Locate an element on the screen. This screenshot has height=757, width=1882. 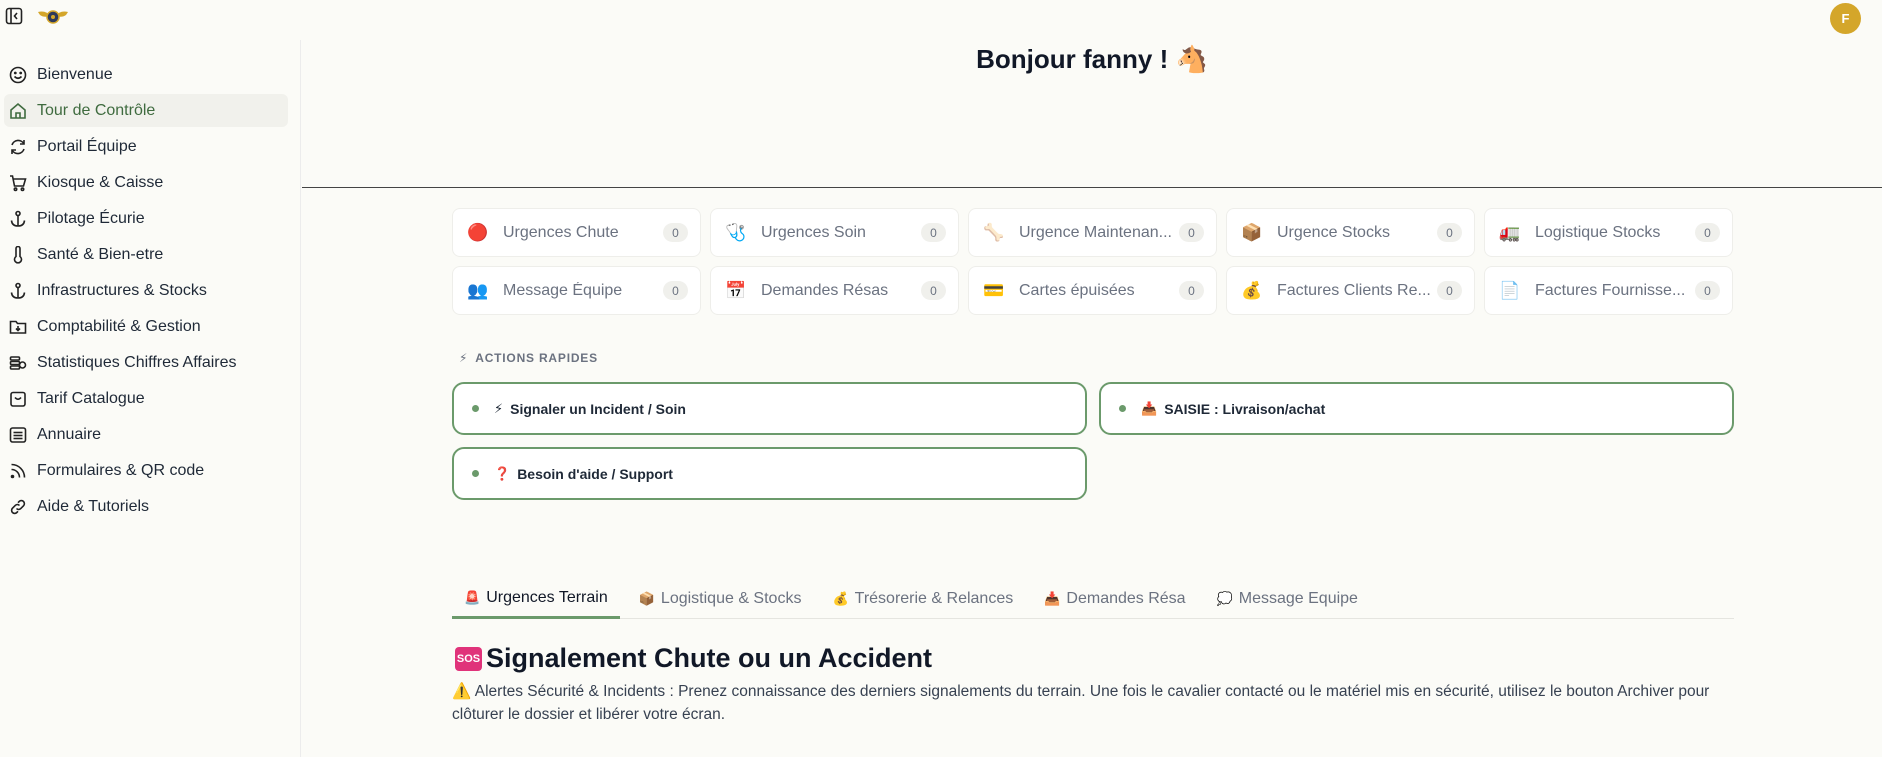
thought-bubble-icon: 💭 is located at coordinates (1224, 598).